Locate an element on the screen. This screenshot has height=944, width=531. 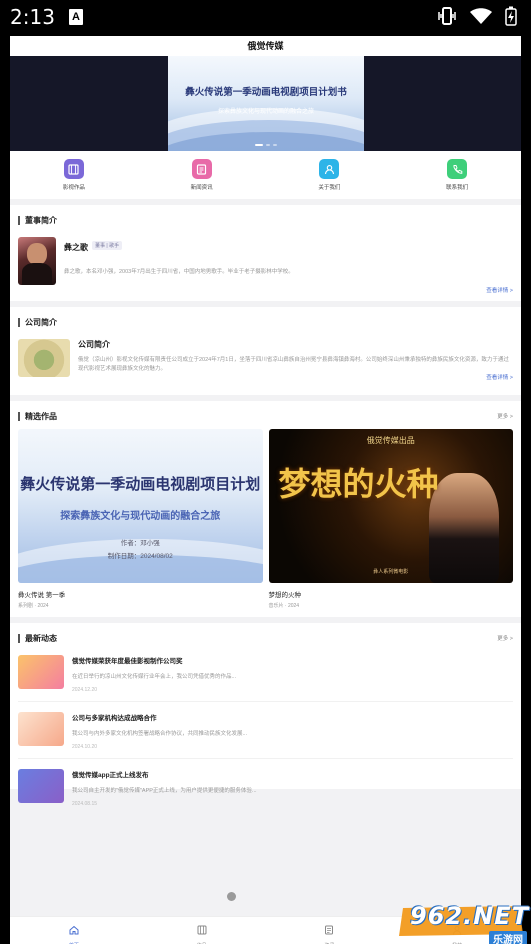
quick-nav: 影视作品 新闻资讯 关于我们 联系我们 is located at coordinates (265, 175).